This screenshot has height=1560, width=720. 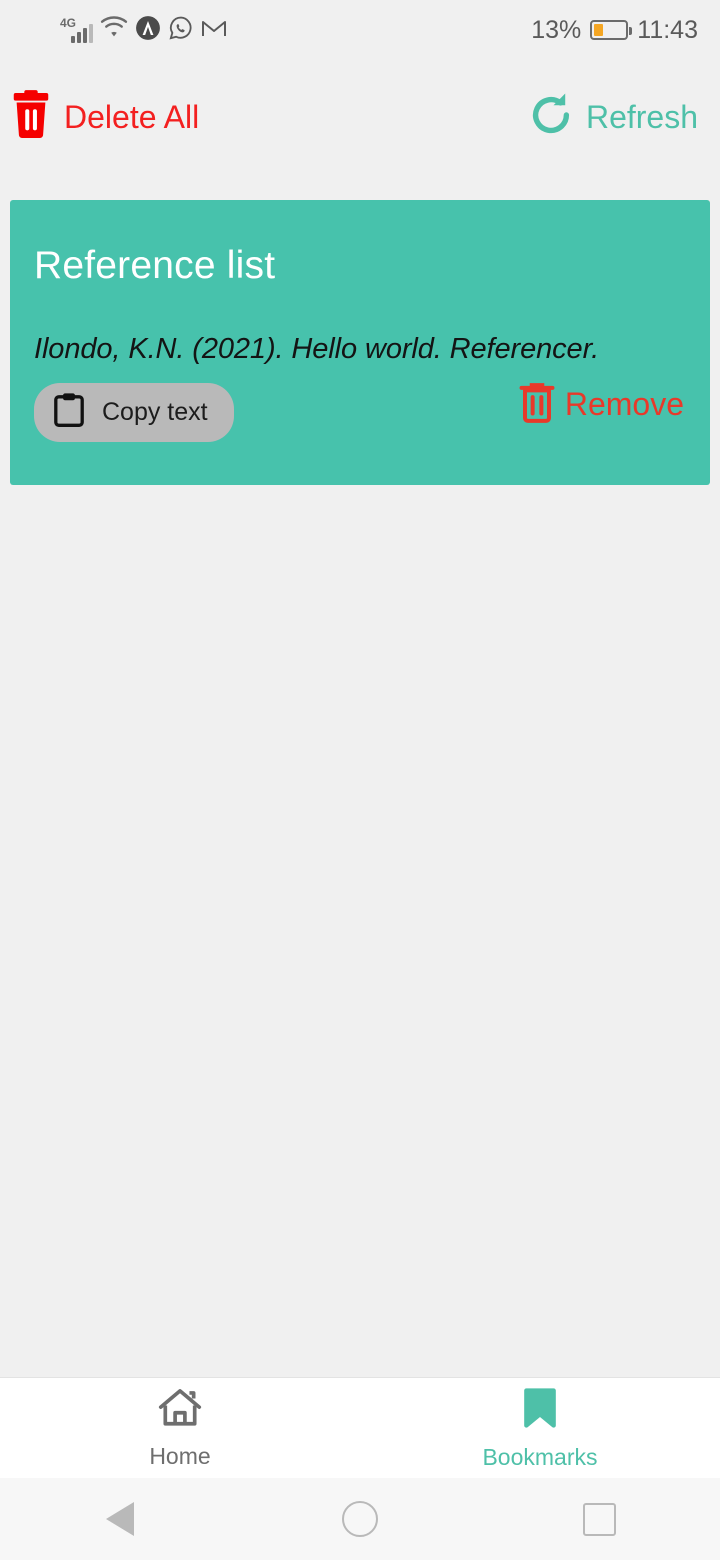 What do you see at coordinates (155, 265) in the screenshot?
I see `card-title: Reference list` at bounding box center [155, 265].